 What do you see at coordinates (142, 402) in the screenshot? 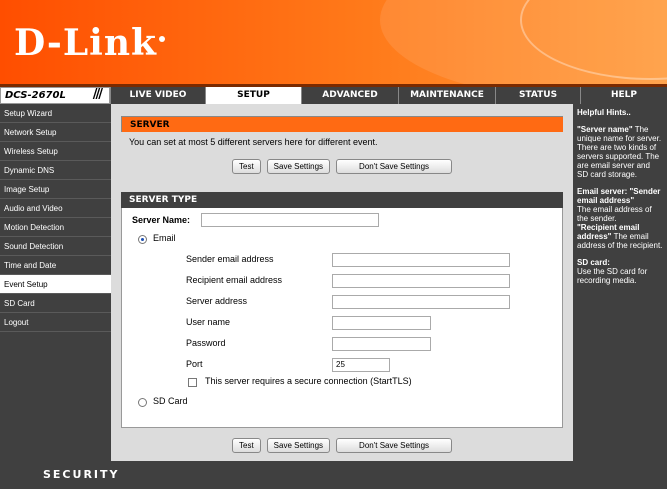
I see `sd-card-radio` at bounding box center [142, 402].